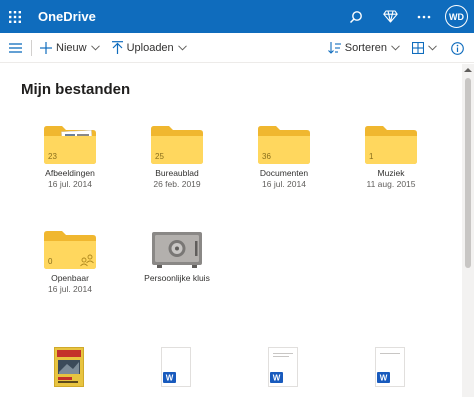 The width and height of the screenshot is (474, 397). What do you see at coordinates (70, 173) in the screenshot?
I see `folder-name: Afbeeldingen` at bounding box center [70, 173].